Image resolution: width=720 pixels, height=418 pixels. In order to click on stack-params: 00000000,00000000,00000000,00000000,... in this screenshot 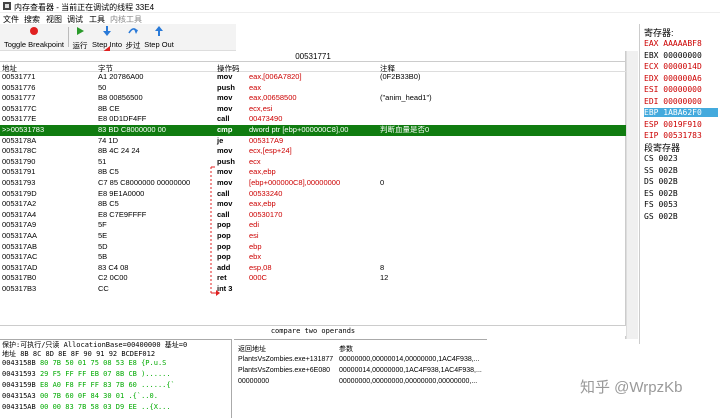, I will do `click(408, 381)`.